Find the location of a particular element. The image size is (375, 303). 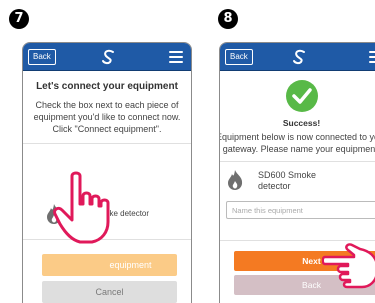

step-7-badge: 7 is located at coordinates (19, 19).